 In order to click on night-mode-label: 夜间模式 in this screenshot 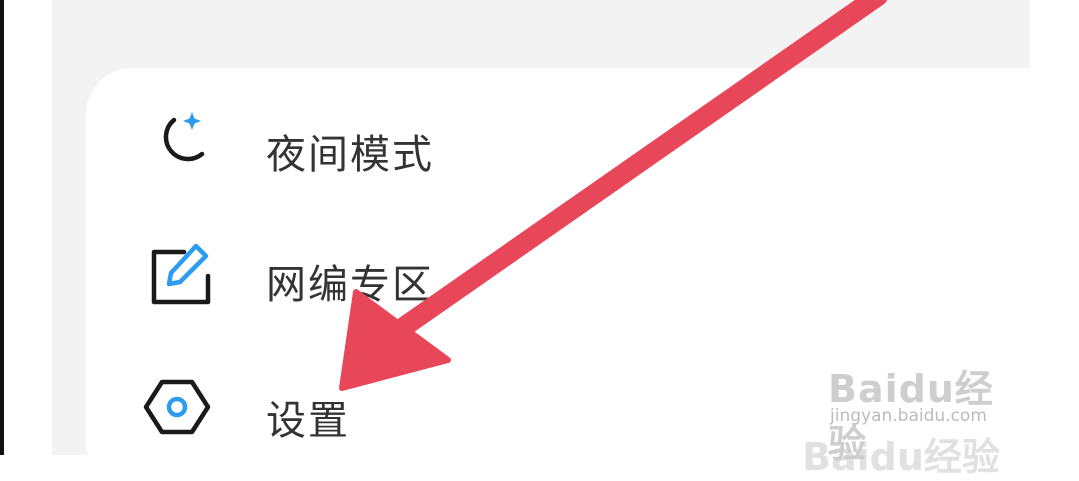, I will do `click(350, 155)`.